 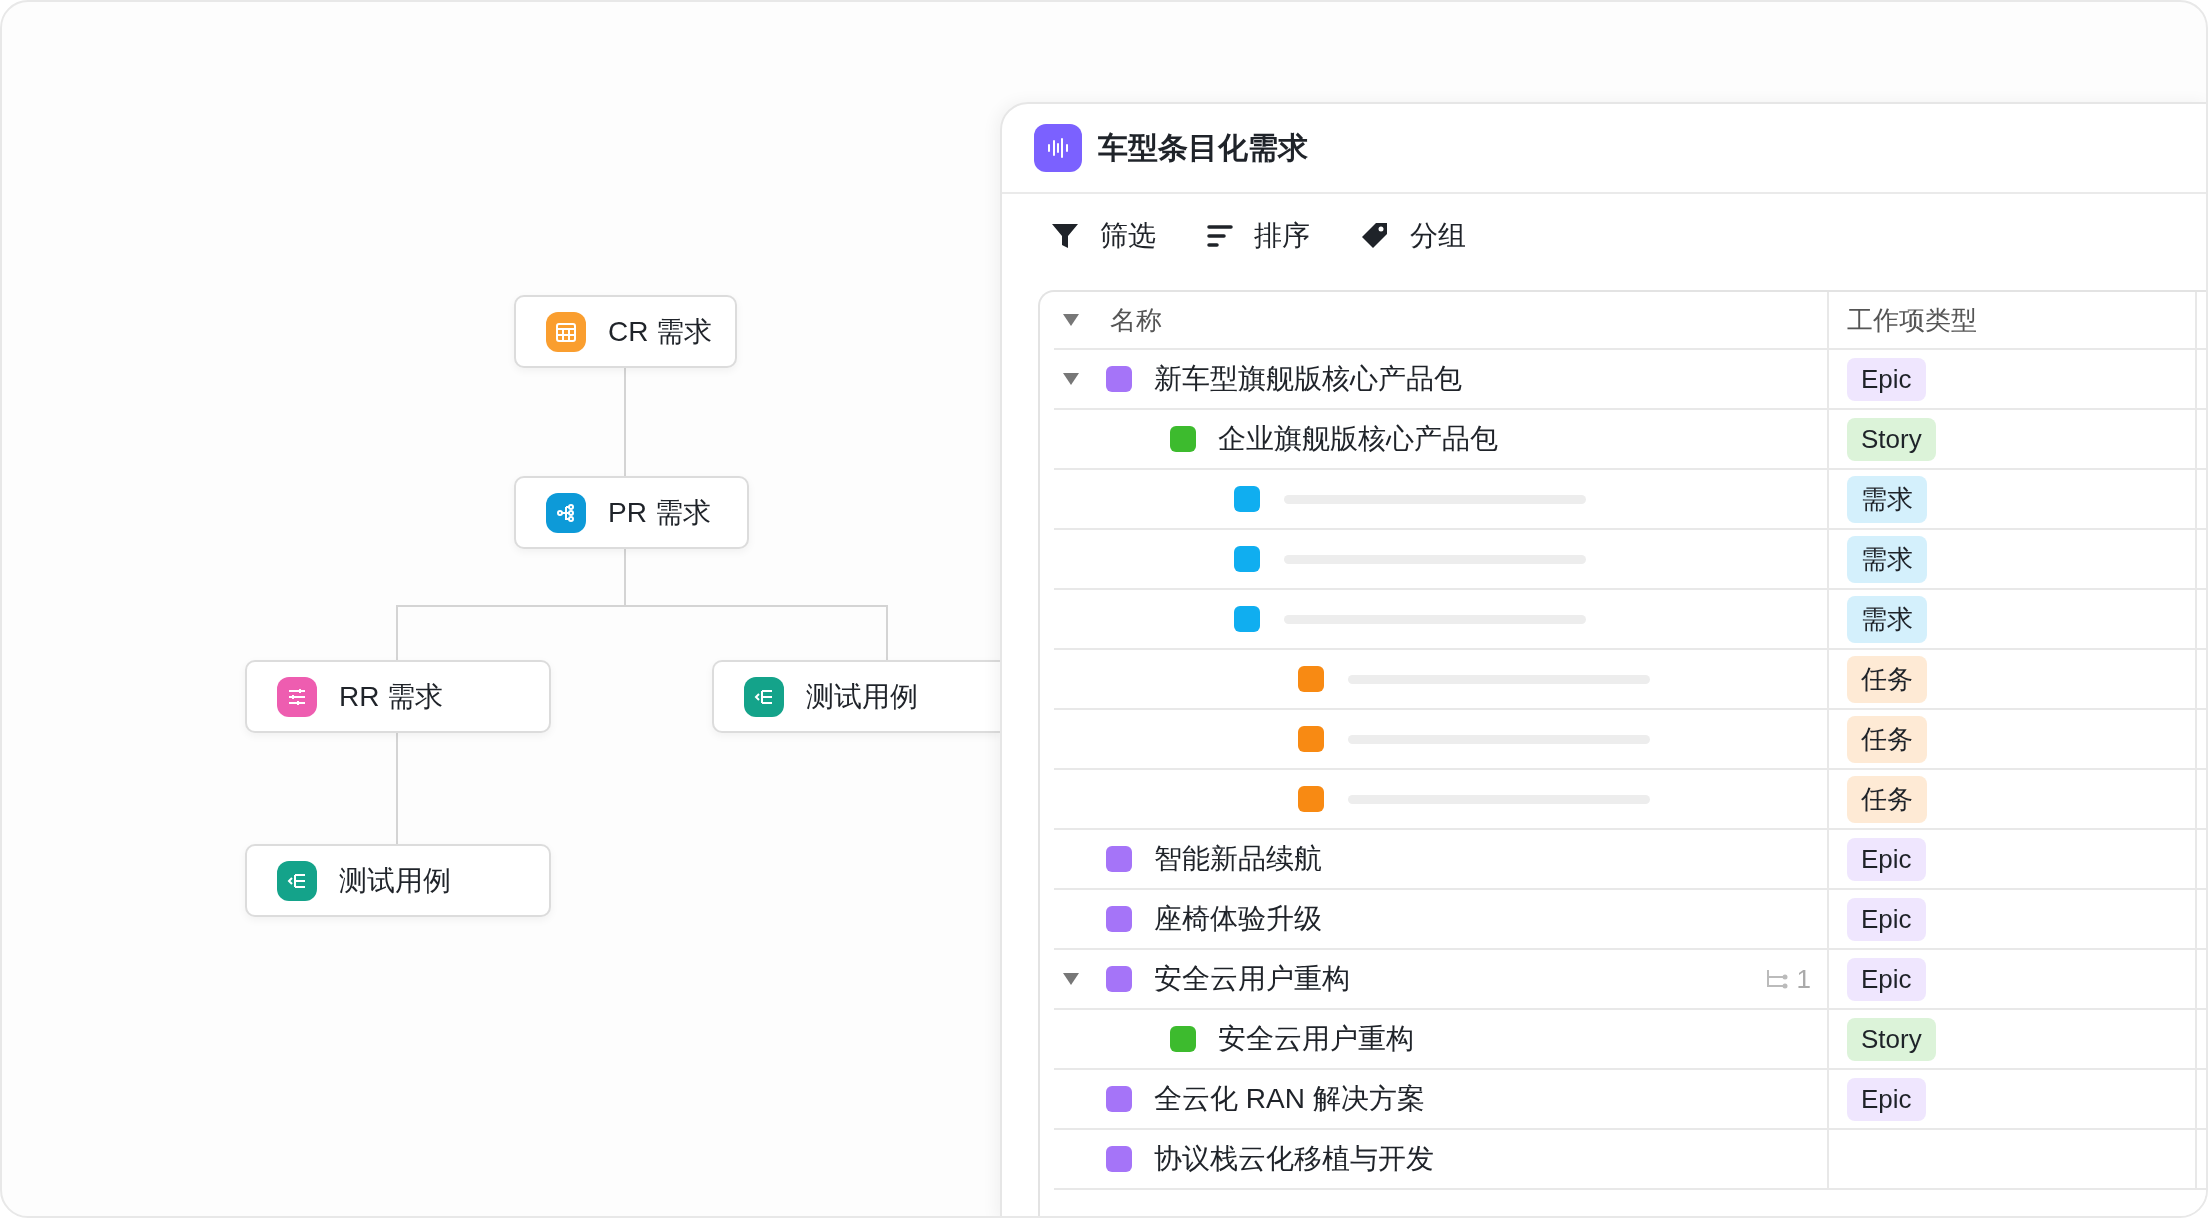 I want to click on table-row: 智能新品续航 Epic, so click(x=1630, y=860).